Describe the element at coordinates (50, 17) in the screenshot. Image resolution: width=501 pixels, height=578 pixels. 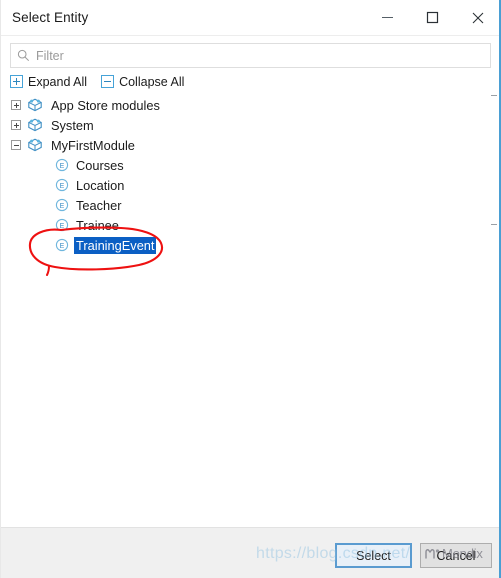
I see `dialog-title: Select Entity` at that location.